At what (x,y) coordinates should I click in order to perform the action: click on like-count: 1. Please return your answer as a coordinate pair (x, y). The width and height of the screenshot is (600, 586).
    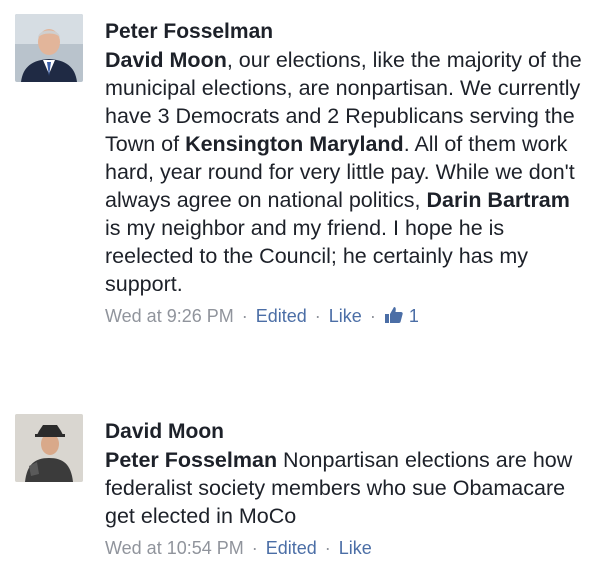
    Looking at the image, I should click on (414, 316).